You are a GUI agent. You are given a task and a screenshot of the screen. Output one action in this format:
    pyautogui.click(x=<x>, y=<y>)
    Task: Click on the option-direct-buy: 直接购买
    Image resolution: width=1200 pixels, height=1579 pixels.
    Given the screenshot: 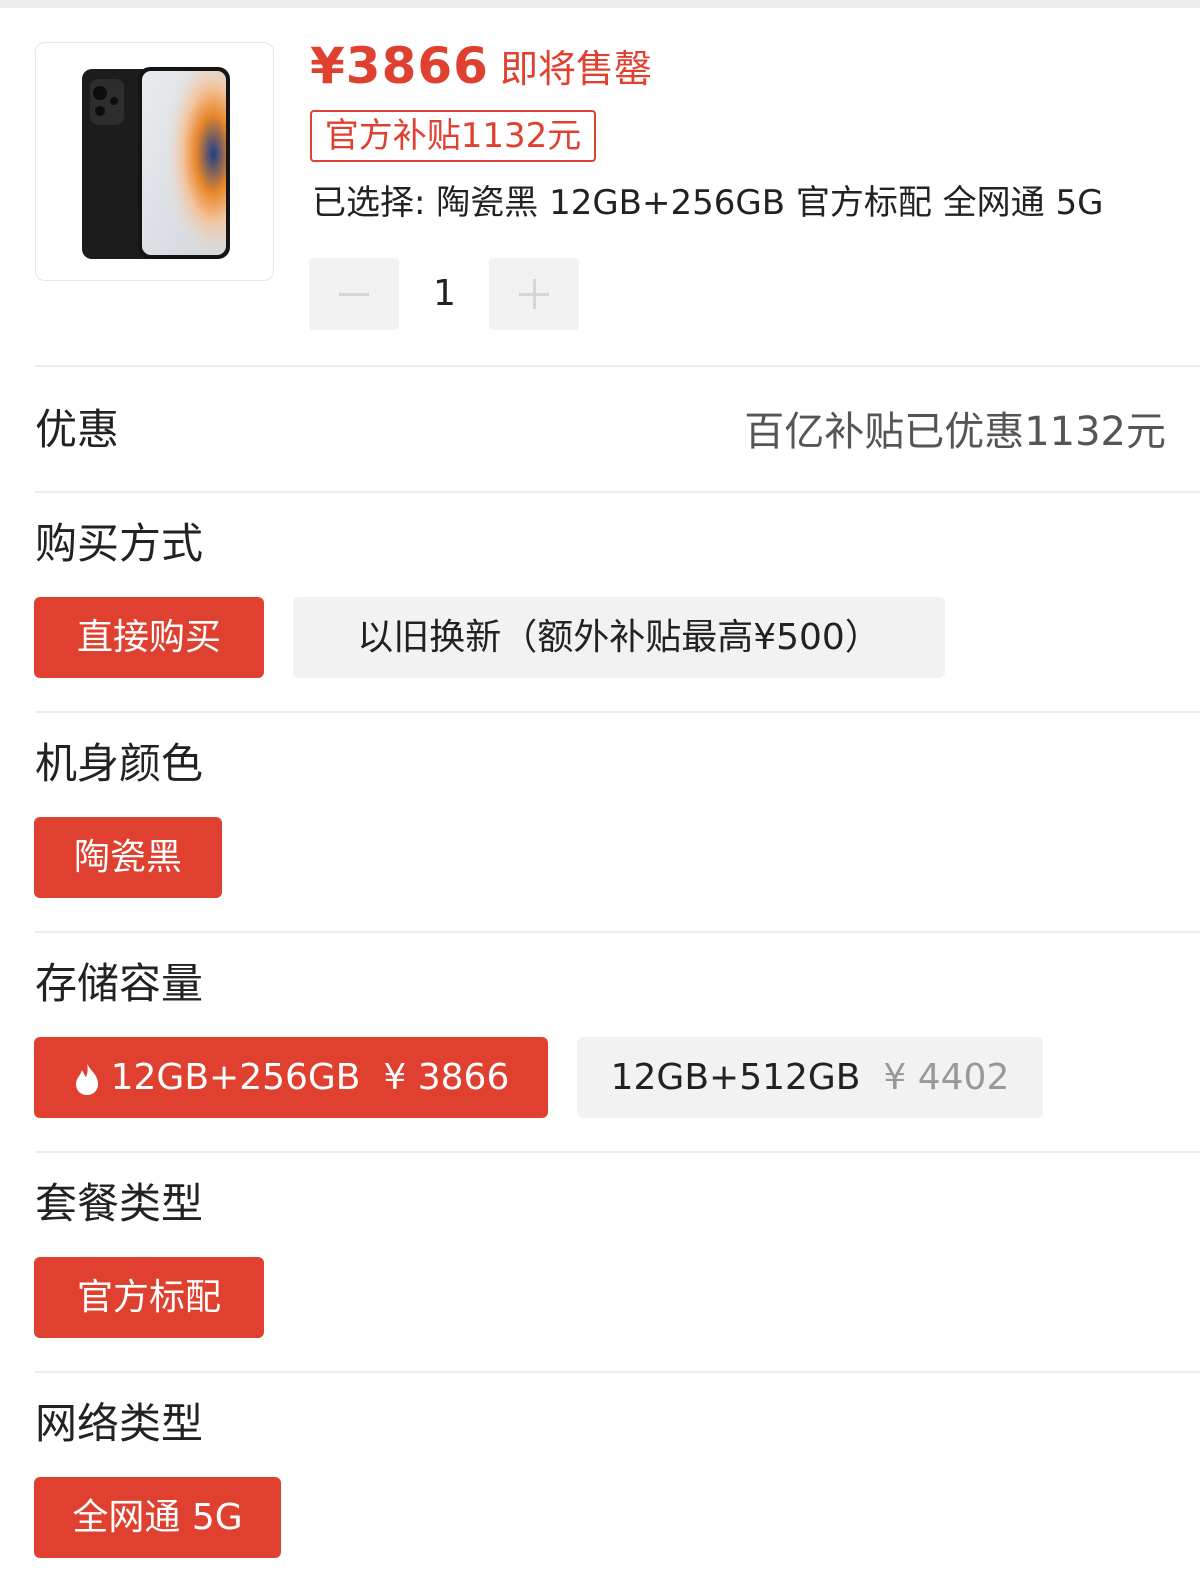 What is the action you would take?
    pyautogui.click(x=149, y=637)
    